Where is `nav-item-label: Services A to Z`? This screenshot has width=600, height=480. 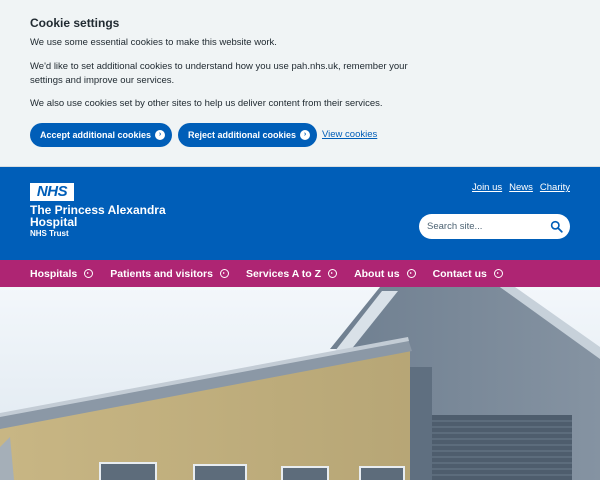 nav-item-label: Services A to Z is located at coordinates (283, 273).